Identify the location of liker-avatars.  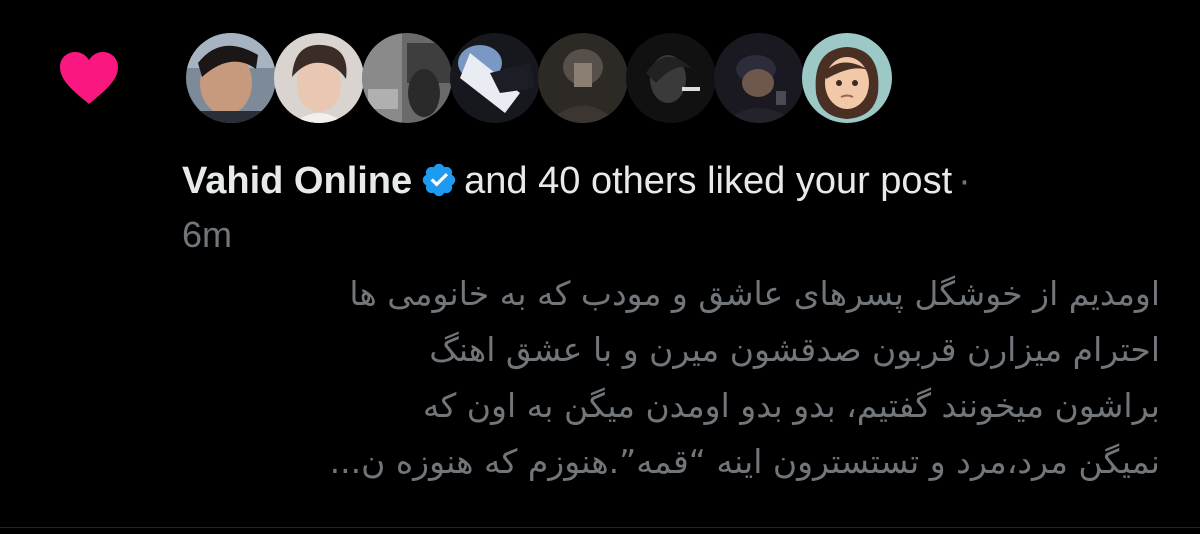
(539, 79).